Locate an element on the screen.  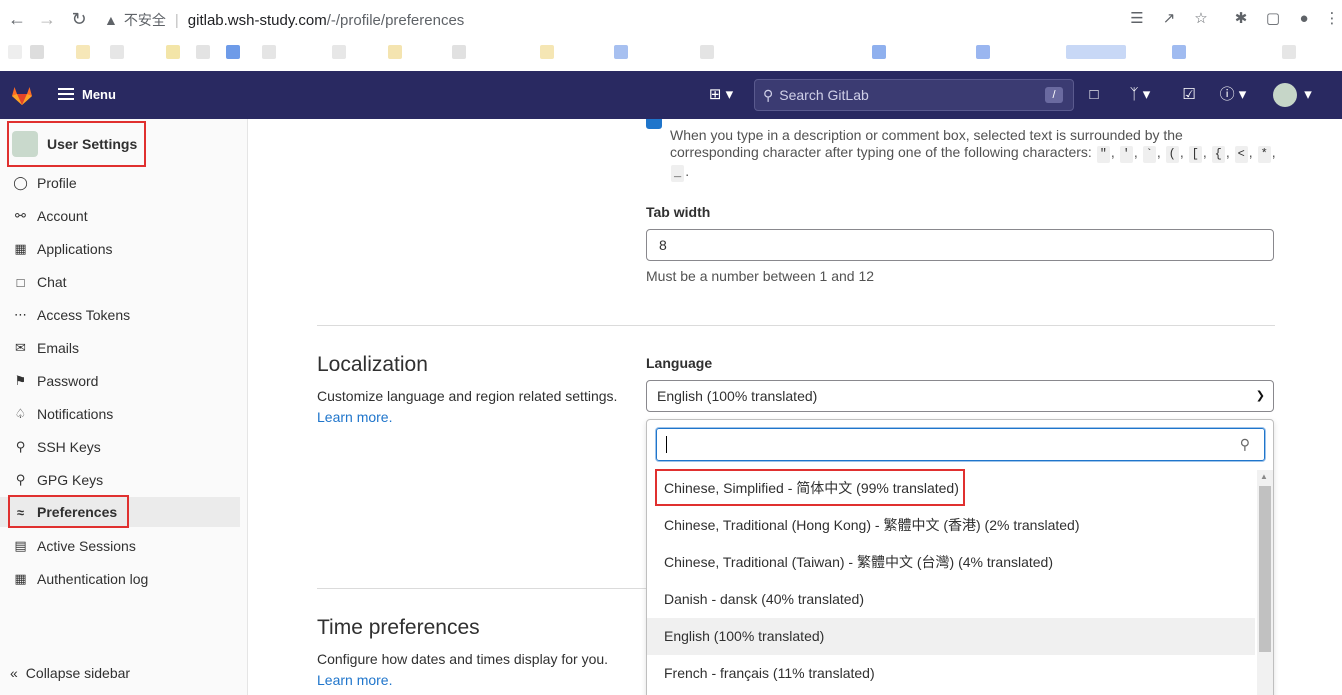
char-code: ' is located at coordinates (1126, 154).